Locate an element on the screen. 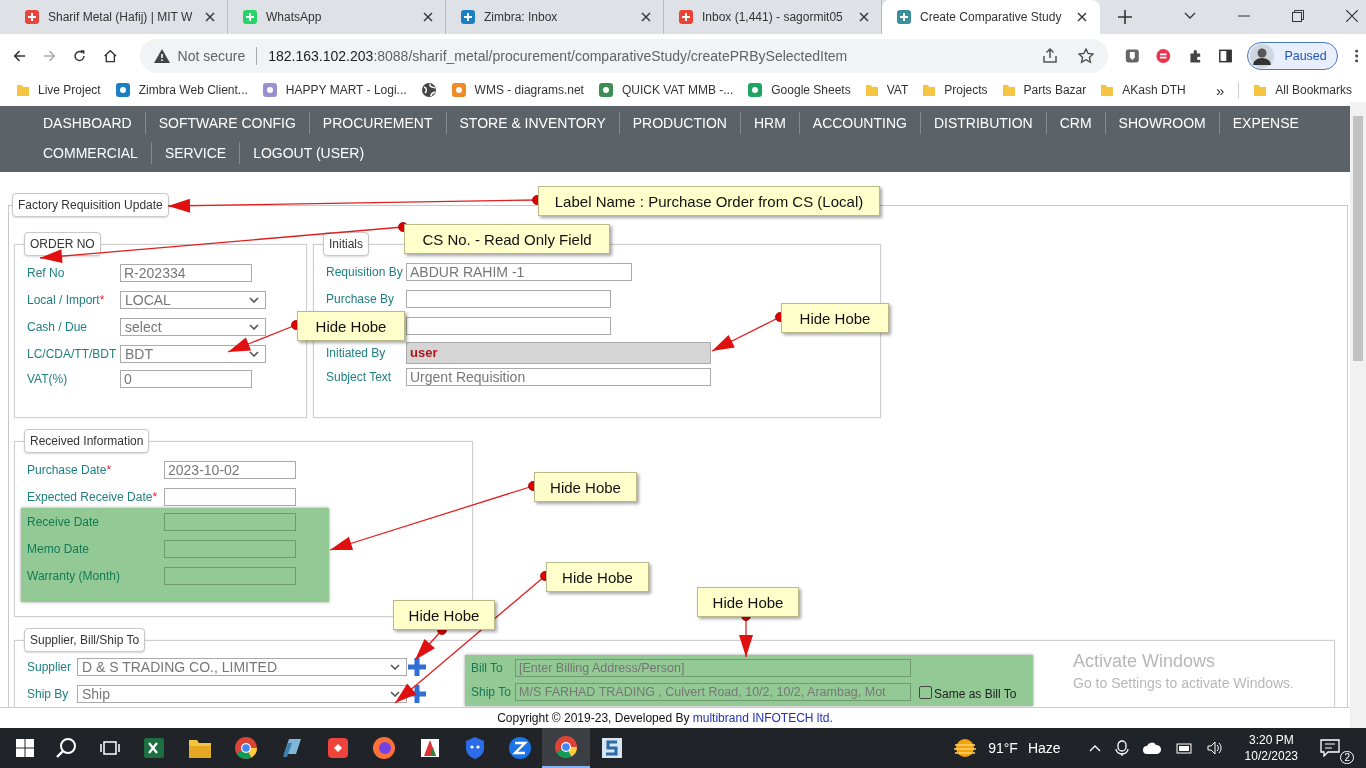 Image resolution: width=1366 pixels, height=768 pixels. section-title: Supplier, Bill/Ship To is located at coordinates (85, 640).